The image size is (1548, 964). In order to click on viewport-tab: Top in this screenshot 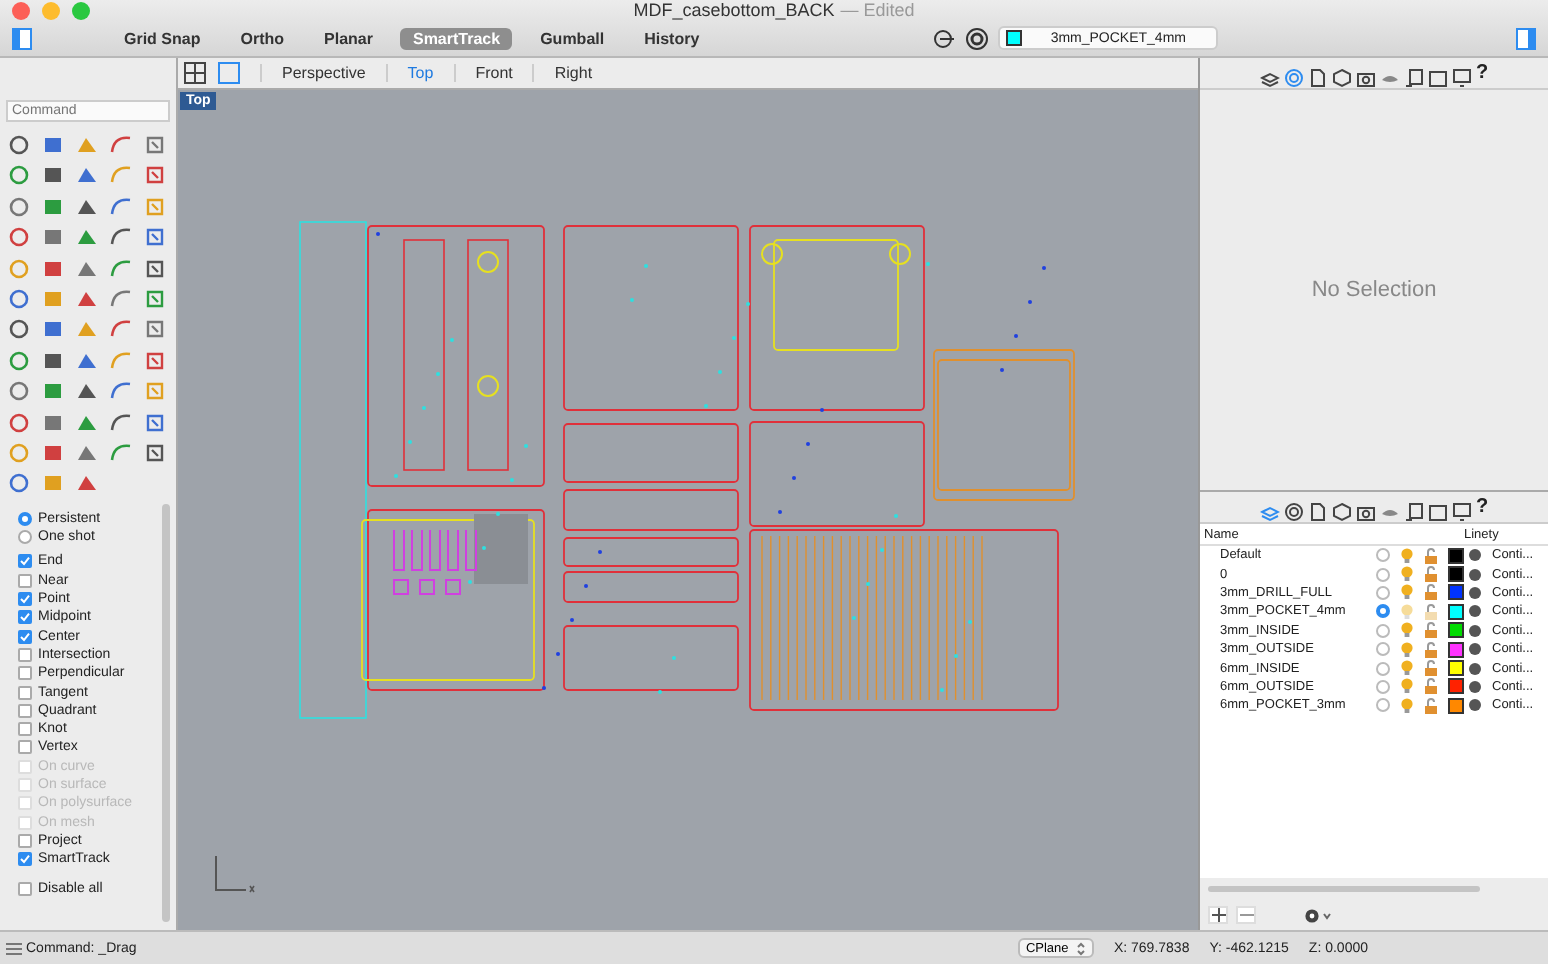, I will do `click(419, 73)`.